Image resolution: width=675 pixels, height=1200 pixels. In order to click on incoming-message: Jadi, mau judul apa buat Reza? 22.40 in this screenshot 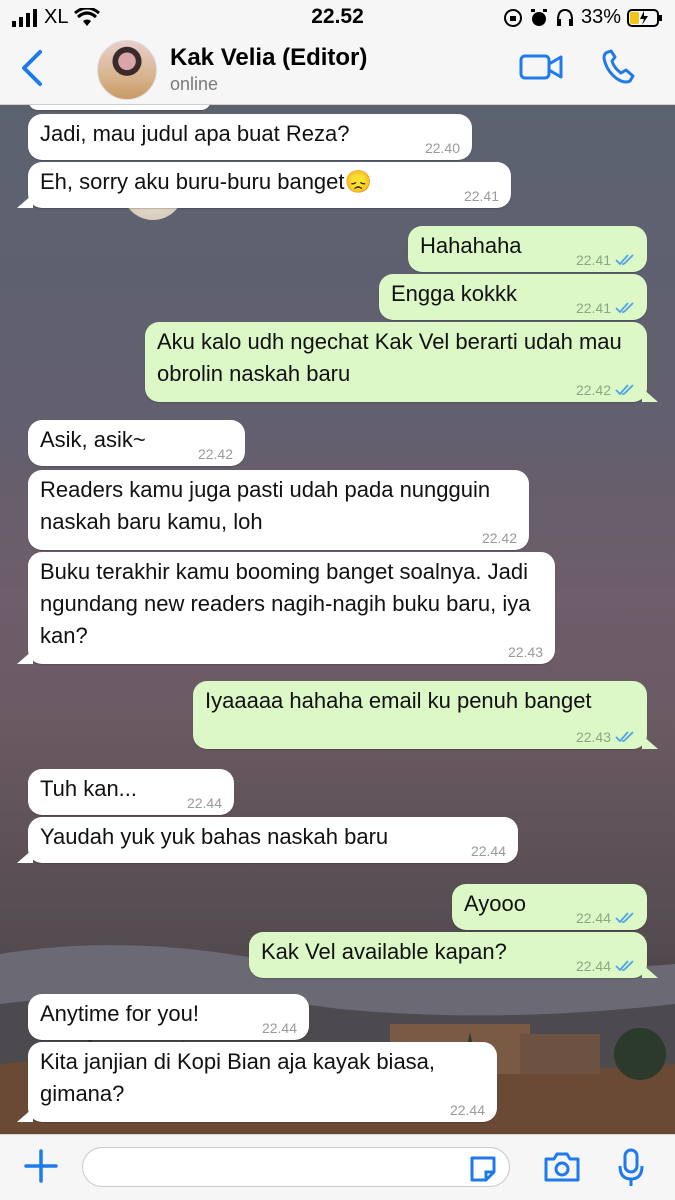, I will do `click(250, 137)`.